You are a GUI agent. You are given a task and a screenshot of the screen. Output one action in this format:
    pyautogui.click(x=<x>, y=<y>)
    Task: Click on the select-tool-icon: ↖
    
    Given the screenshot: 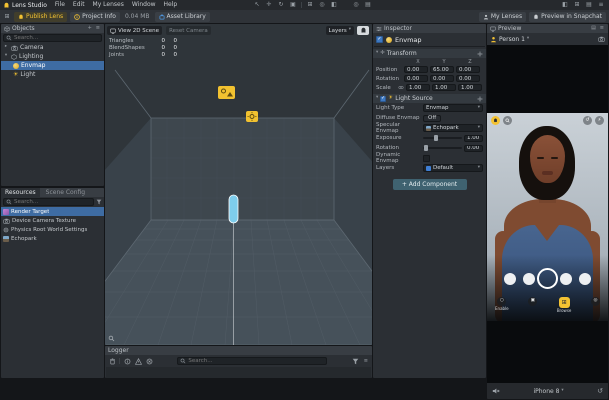 What is the action you would take?
    pyautogui.click(x=257, y=5)
    